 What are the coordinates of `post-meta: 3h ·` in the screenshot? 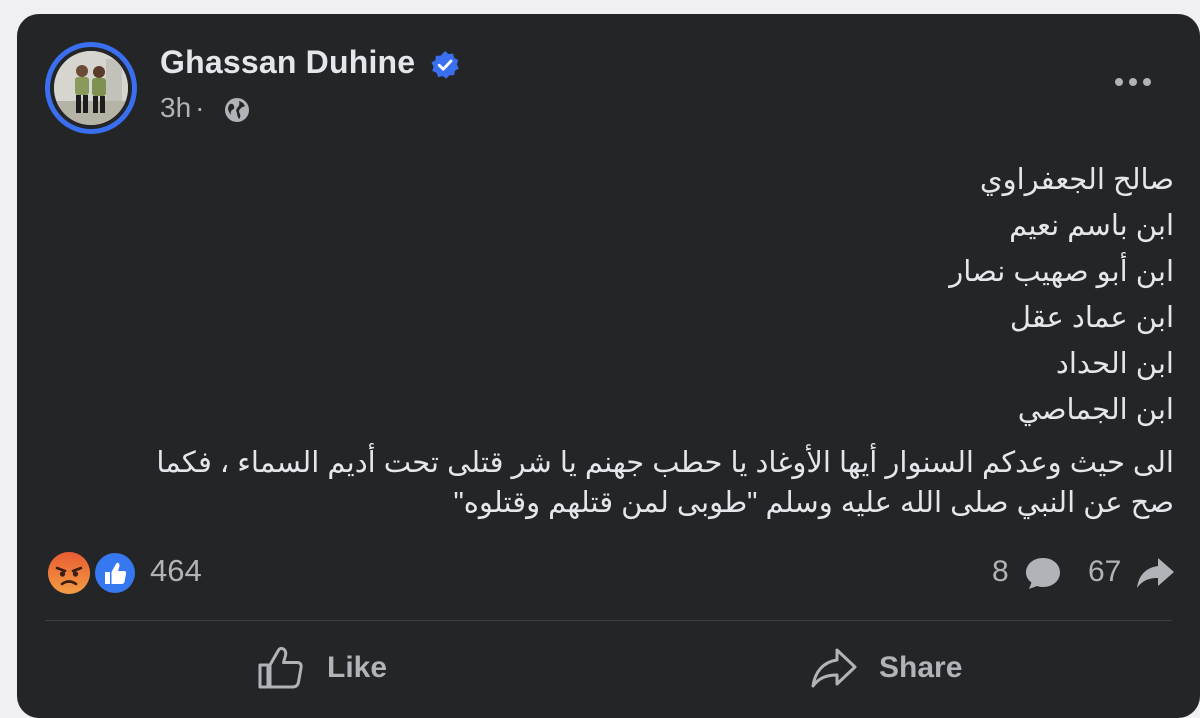 It's located at (185, 108).